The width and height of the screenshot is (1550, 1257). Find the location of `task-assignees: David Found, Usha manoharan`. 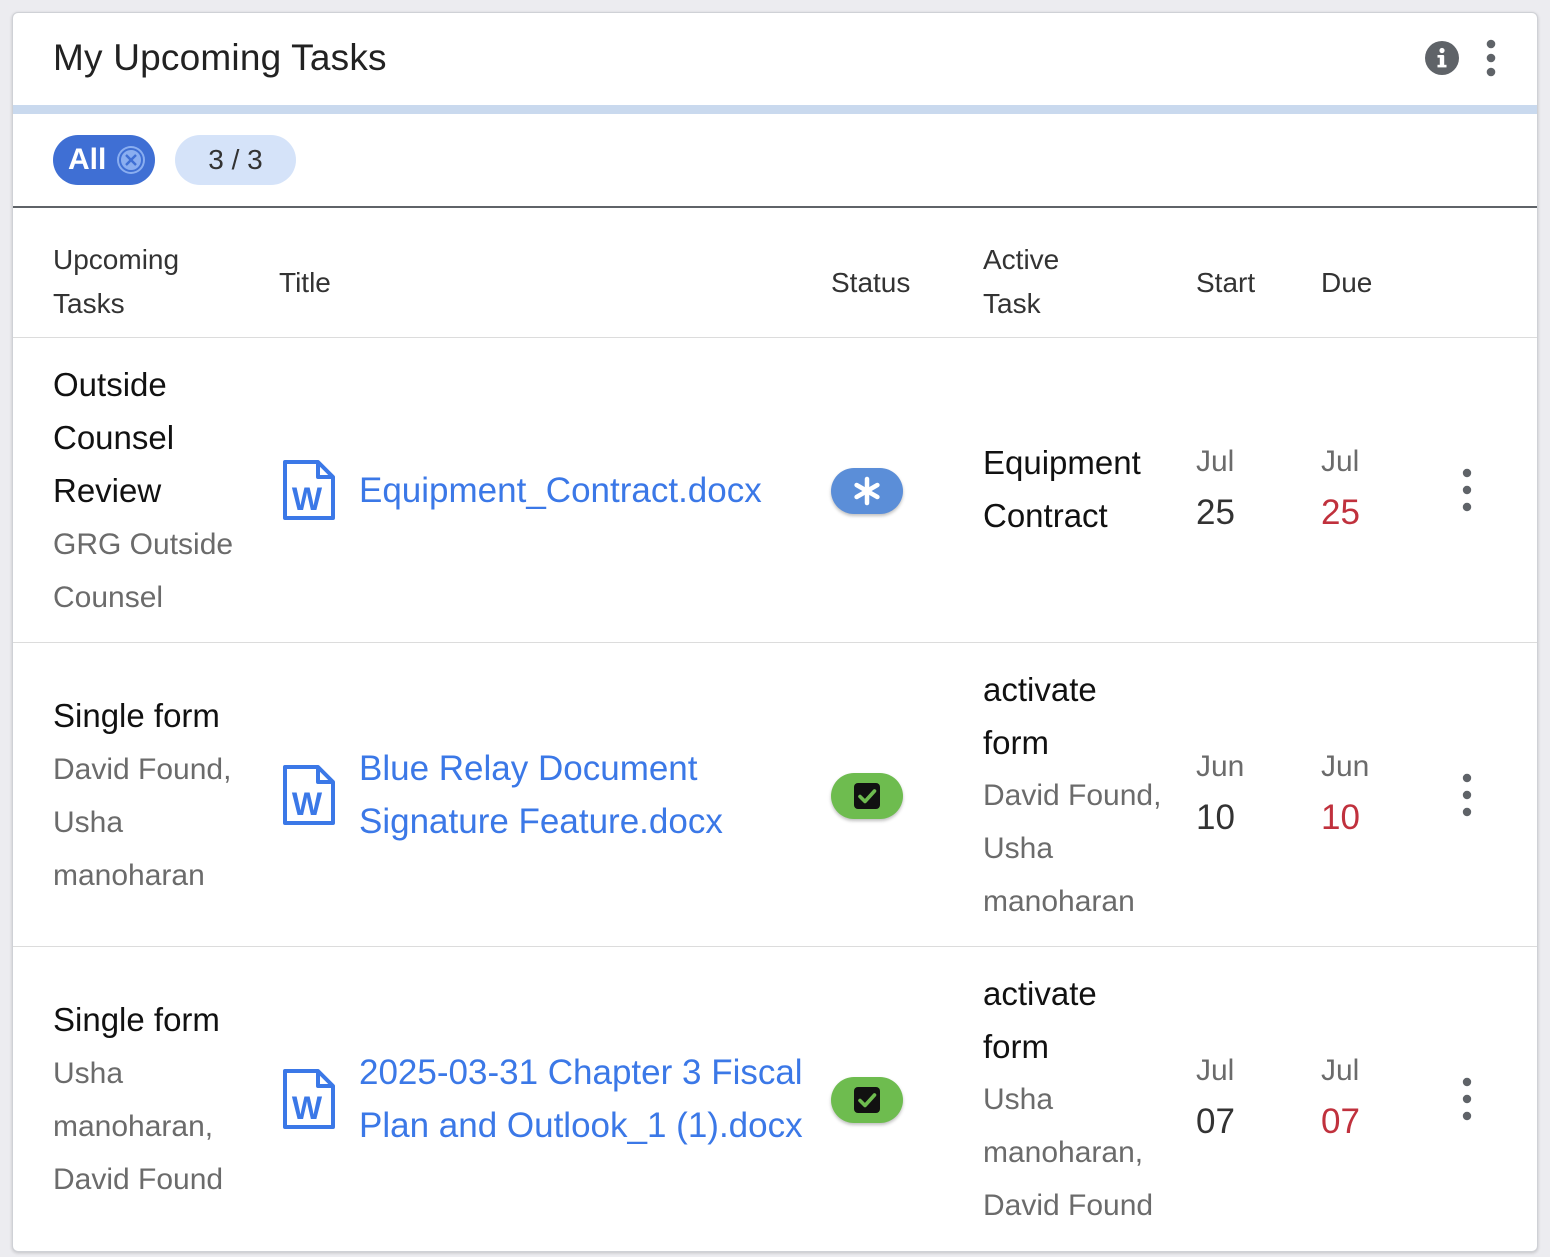

task-assignees: David Found, Usha manoharan is located at coordinates (142, 822).